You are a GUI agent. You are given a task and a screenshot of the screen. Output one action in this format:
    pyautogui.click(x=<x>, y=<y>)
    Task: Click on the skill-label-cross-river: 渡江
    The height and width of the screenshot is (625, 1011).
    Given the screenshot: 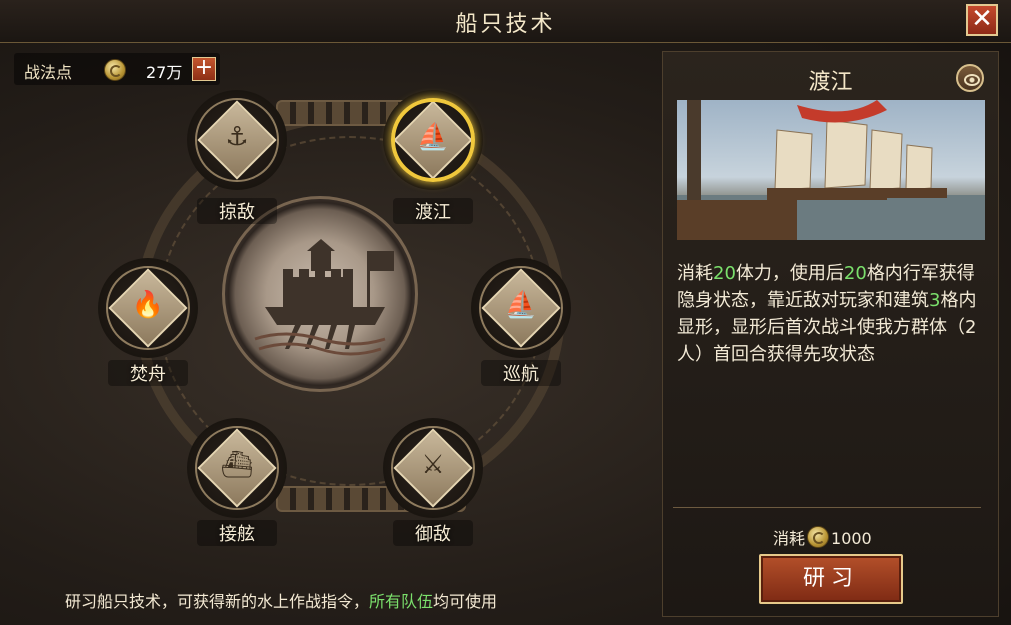 What is the action you would take?
    pyautogui.click(x=433, y=211)
    